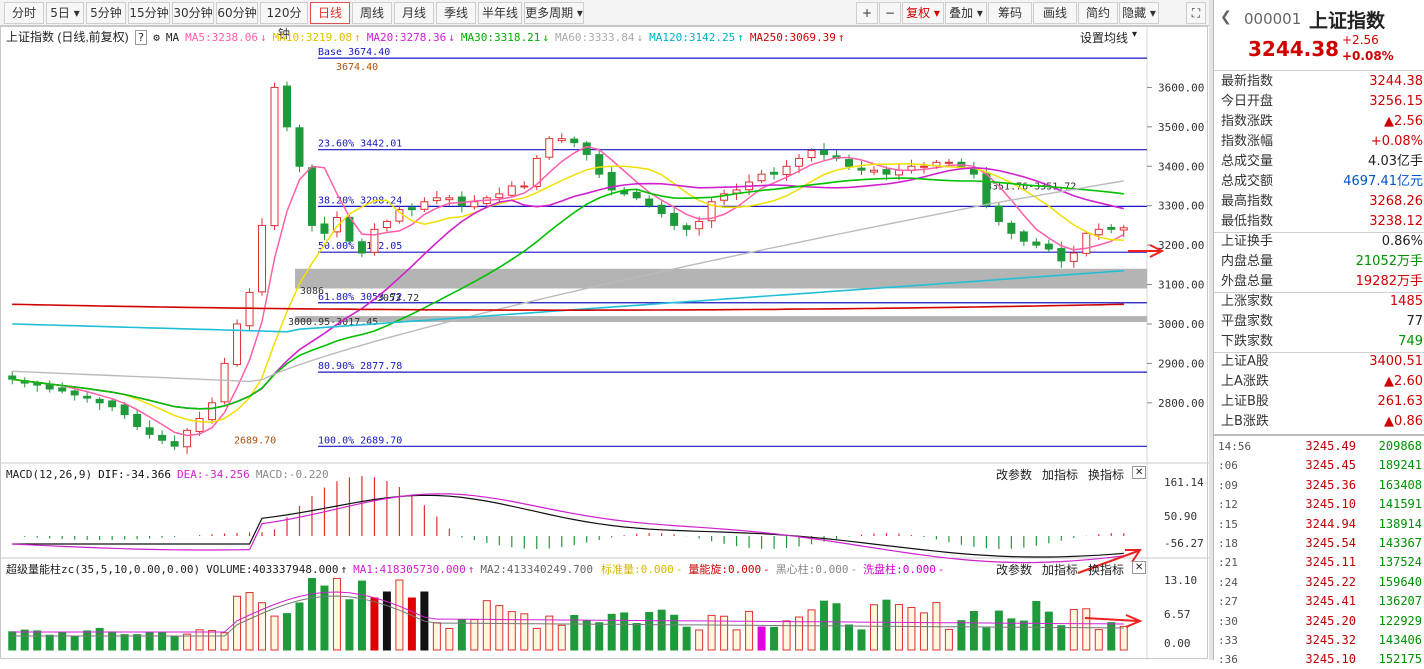  I want to click on chart-title: 上证指数 (日线,前复权), so click(67, 37).